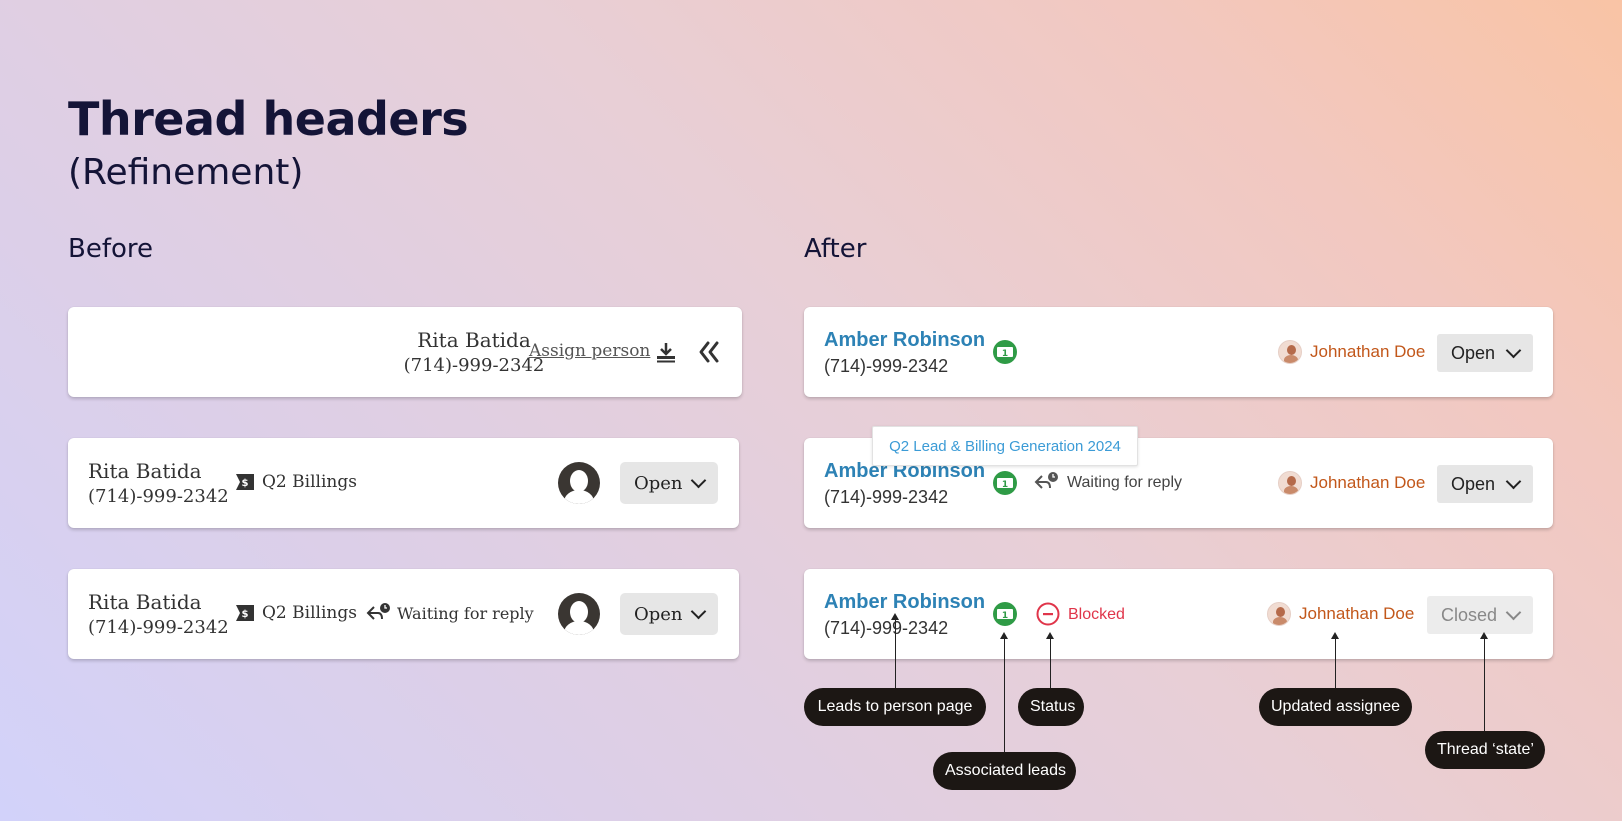 This screenshot has width=1622, height=821. I want to click on after-heading: After, so click(835, 249).